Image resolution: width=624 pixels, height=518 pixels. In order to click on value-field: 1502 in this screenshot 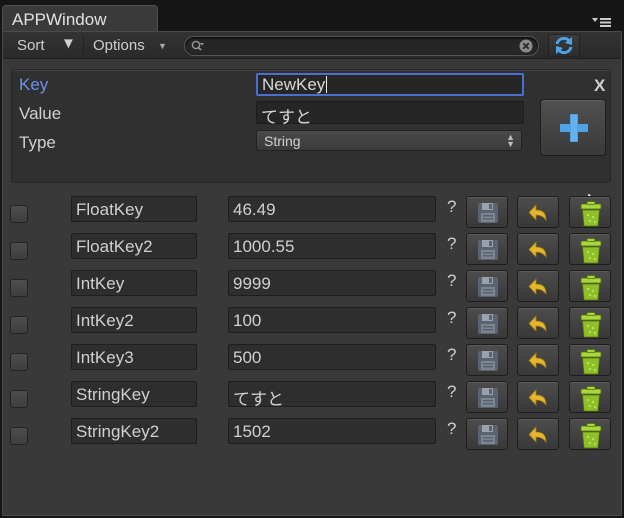, I will do `click(332, 431)`.